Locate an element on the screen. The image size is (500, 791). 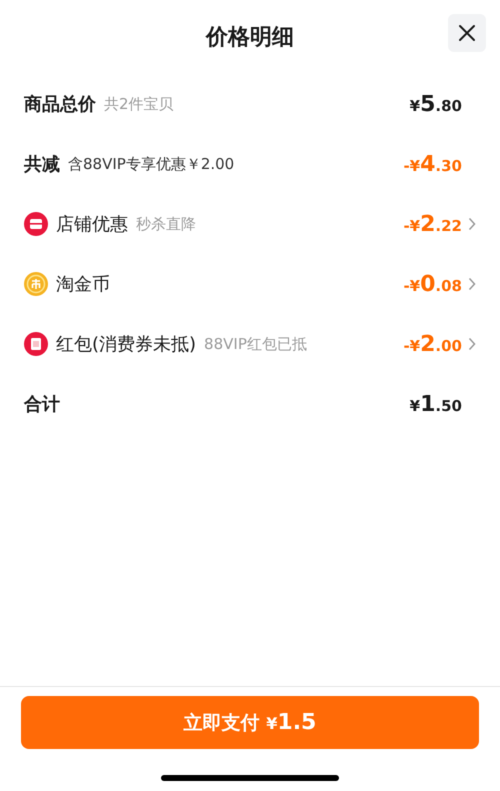
row-label: 红包(消费券未抵) is located at coordinates (126, 344).